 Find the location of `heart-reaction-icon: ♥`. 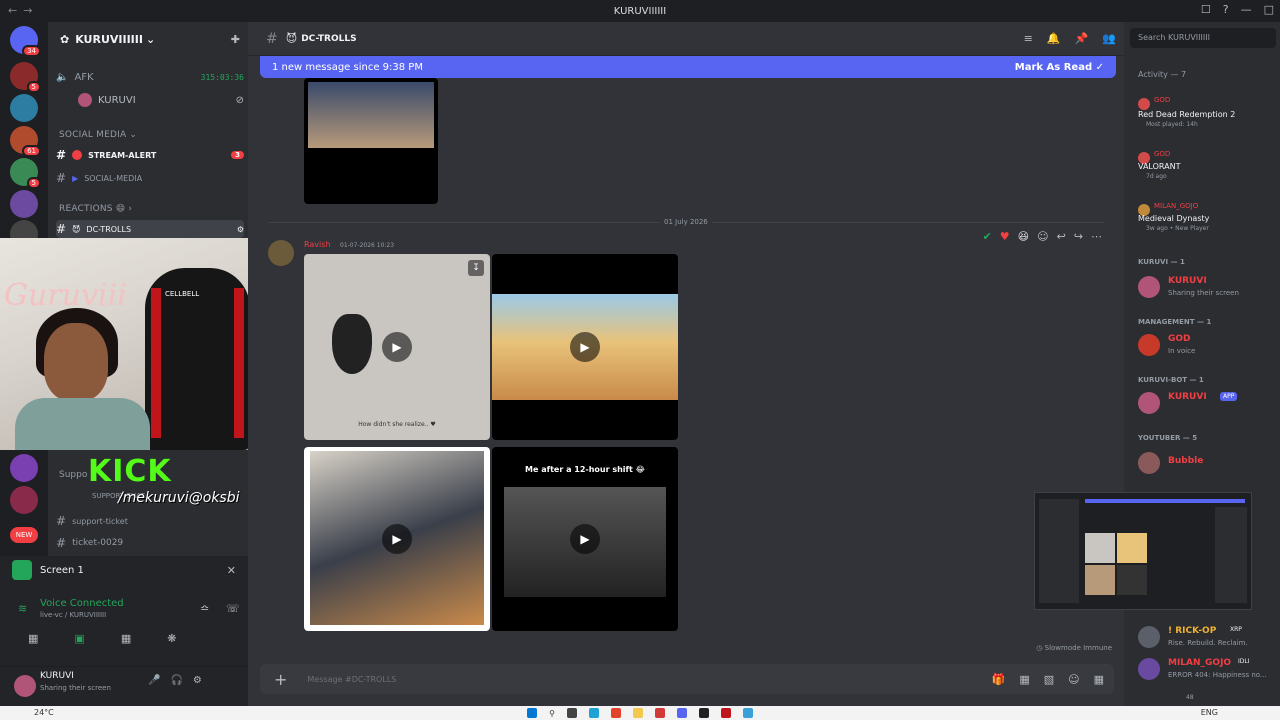

heart-reaction-icon: ♥ is located at coordinates (1005, 236).